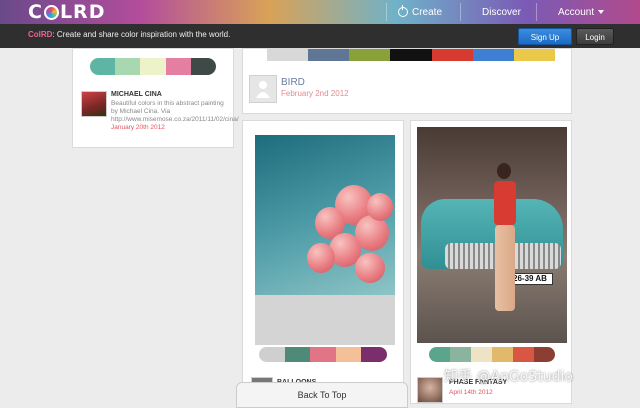  I want to click on nav-create-link: Create, so click(420, 12).